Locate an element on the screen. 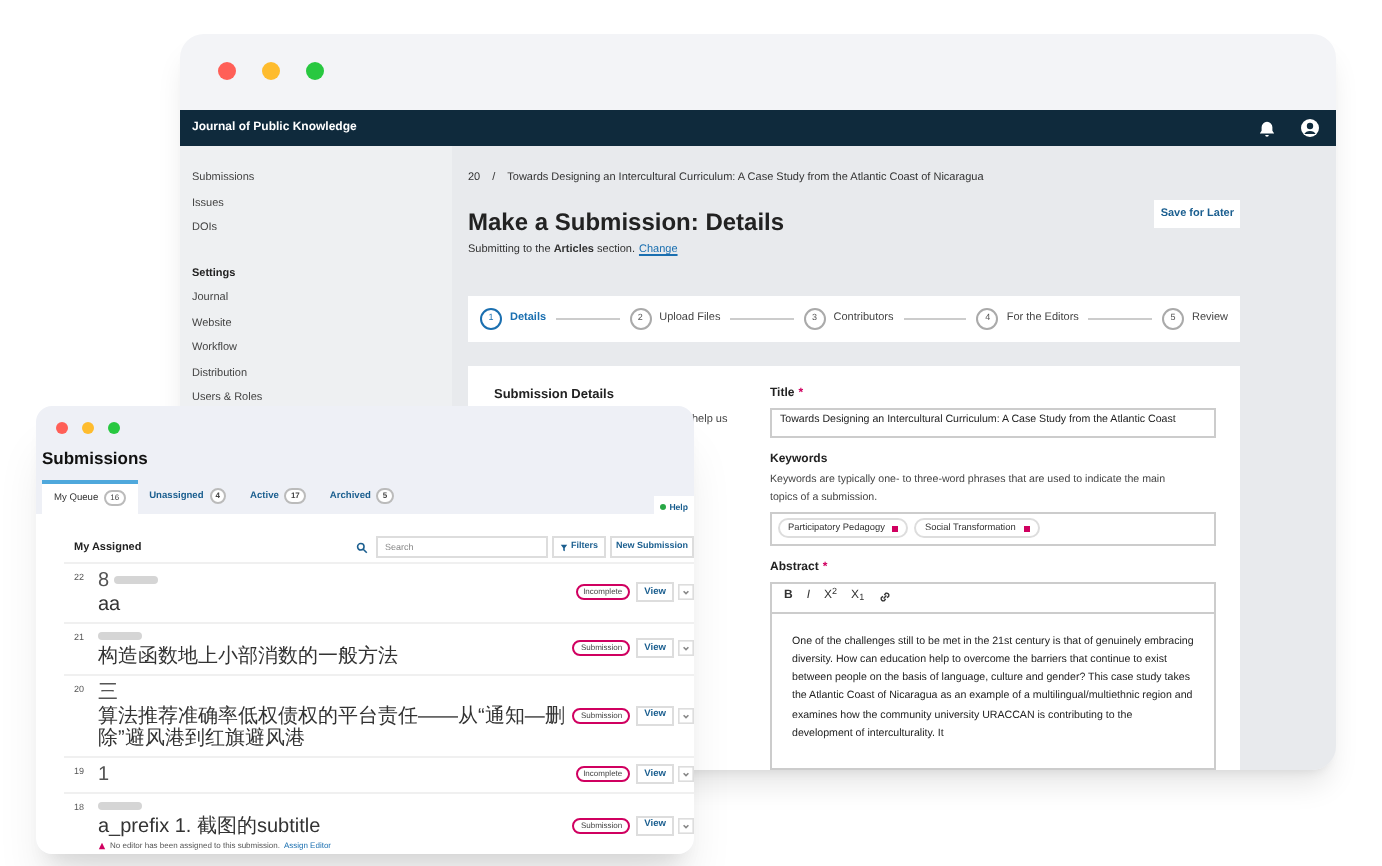  user-icon is located at coordinates (1310, 128).